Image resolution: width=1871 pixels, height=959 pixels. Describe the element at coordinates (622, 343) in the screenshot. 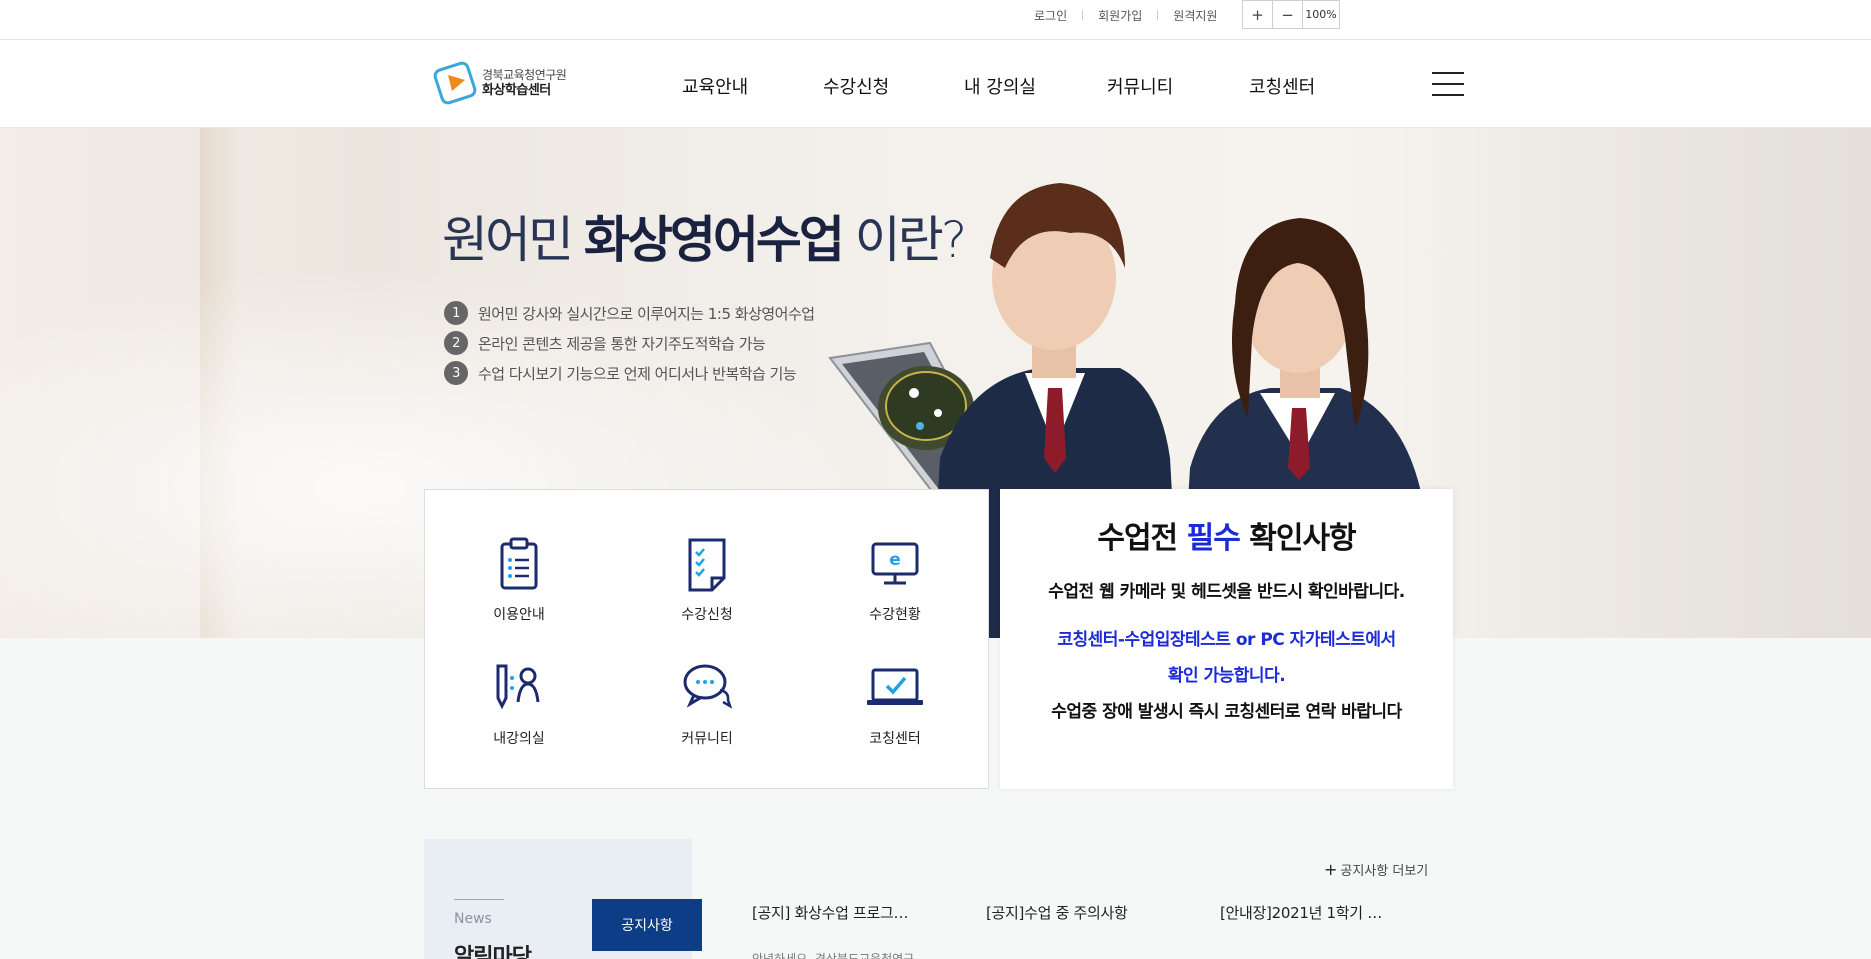

I see `feature-text: 온라인 콘텐츠 제공을 통한 자기주도적학습 가능` at that location.